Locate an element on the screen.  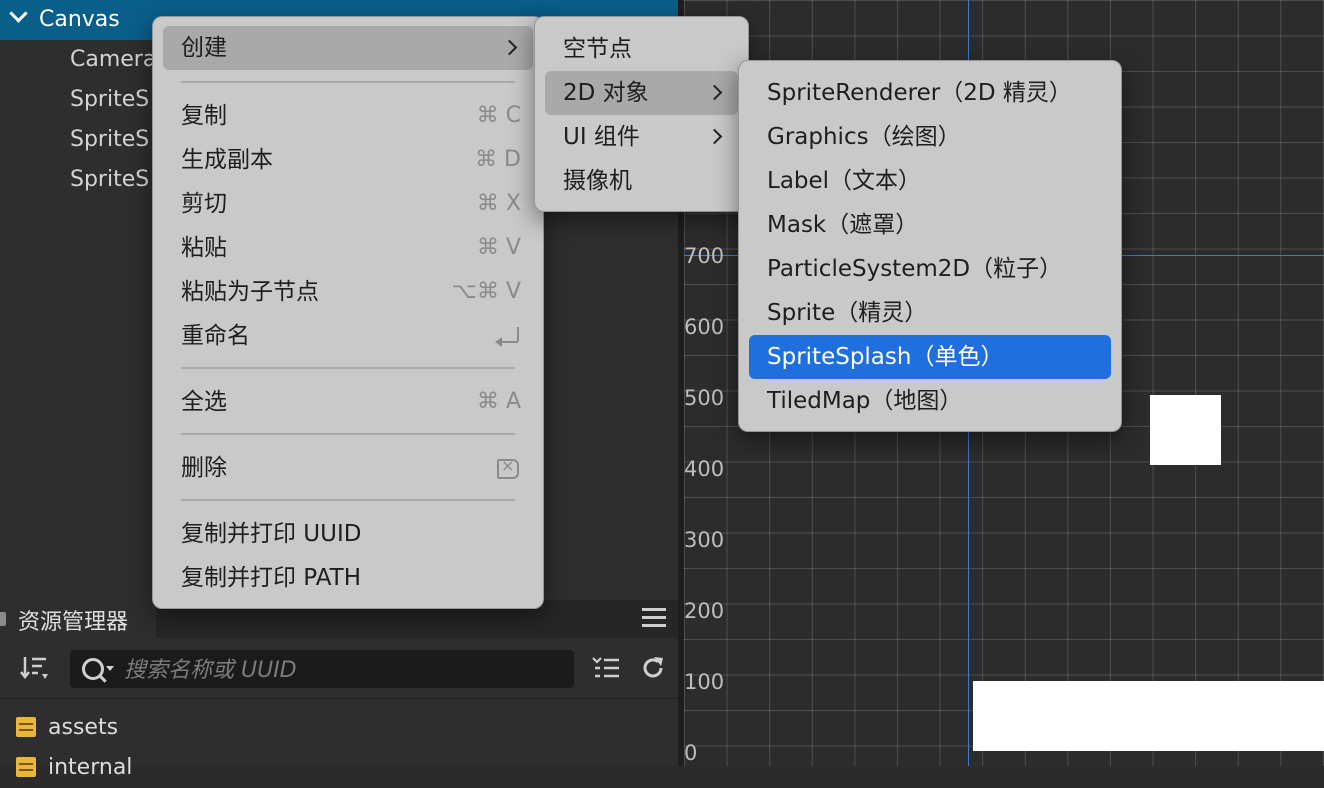
menu-item-shortcut: ⌘ D is located at coordinates (498, 159).